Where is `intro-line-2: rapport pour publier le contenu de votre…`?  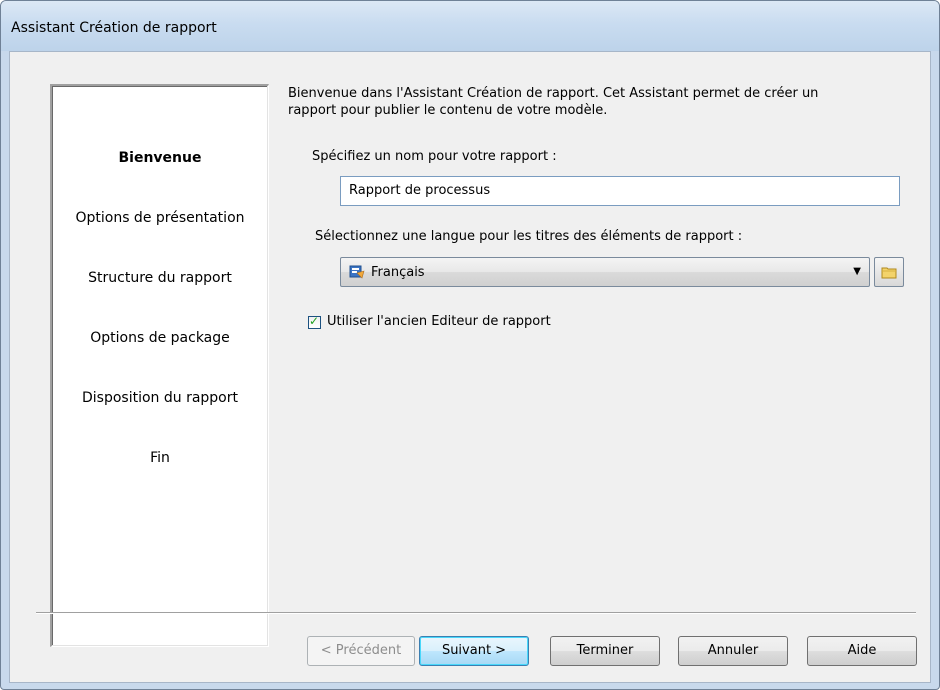
intro-line-2: rapport pour publier le contenu de votre… is located at coordinates (448, 110).